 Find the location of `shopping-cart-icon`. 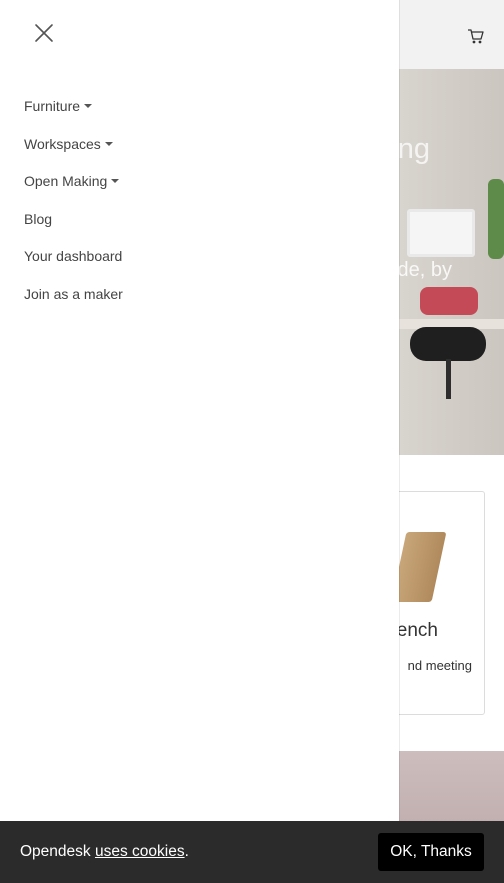

shopping-cart-icon is located at coordinates (476, 36).